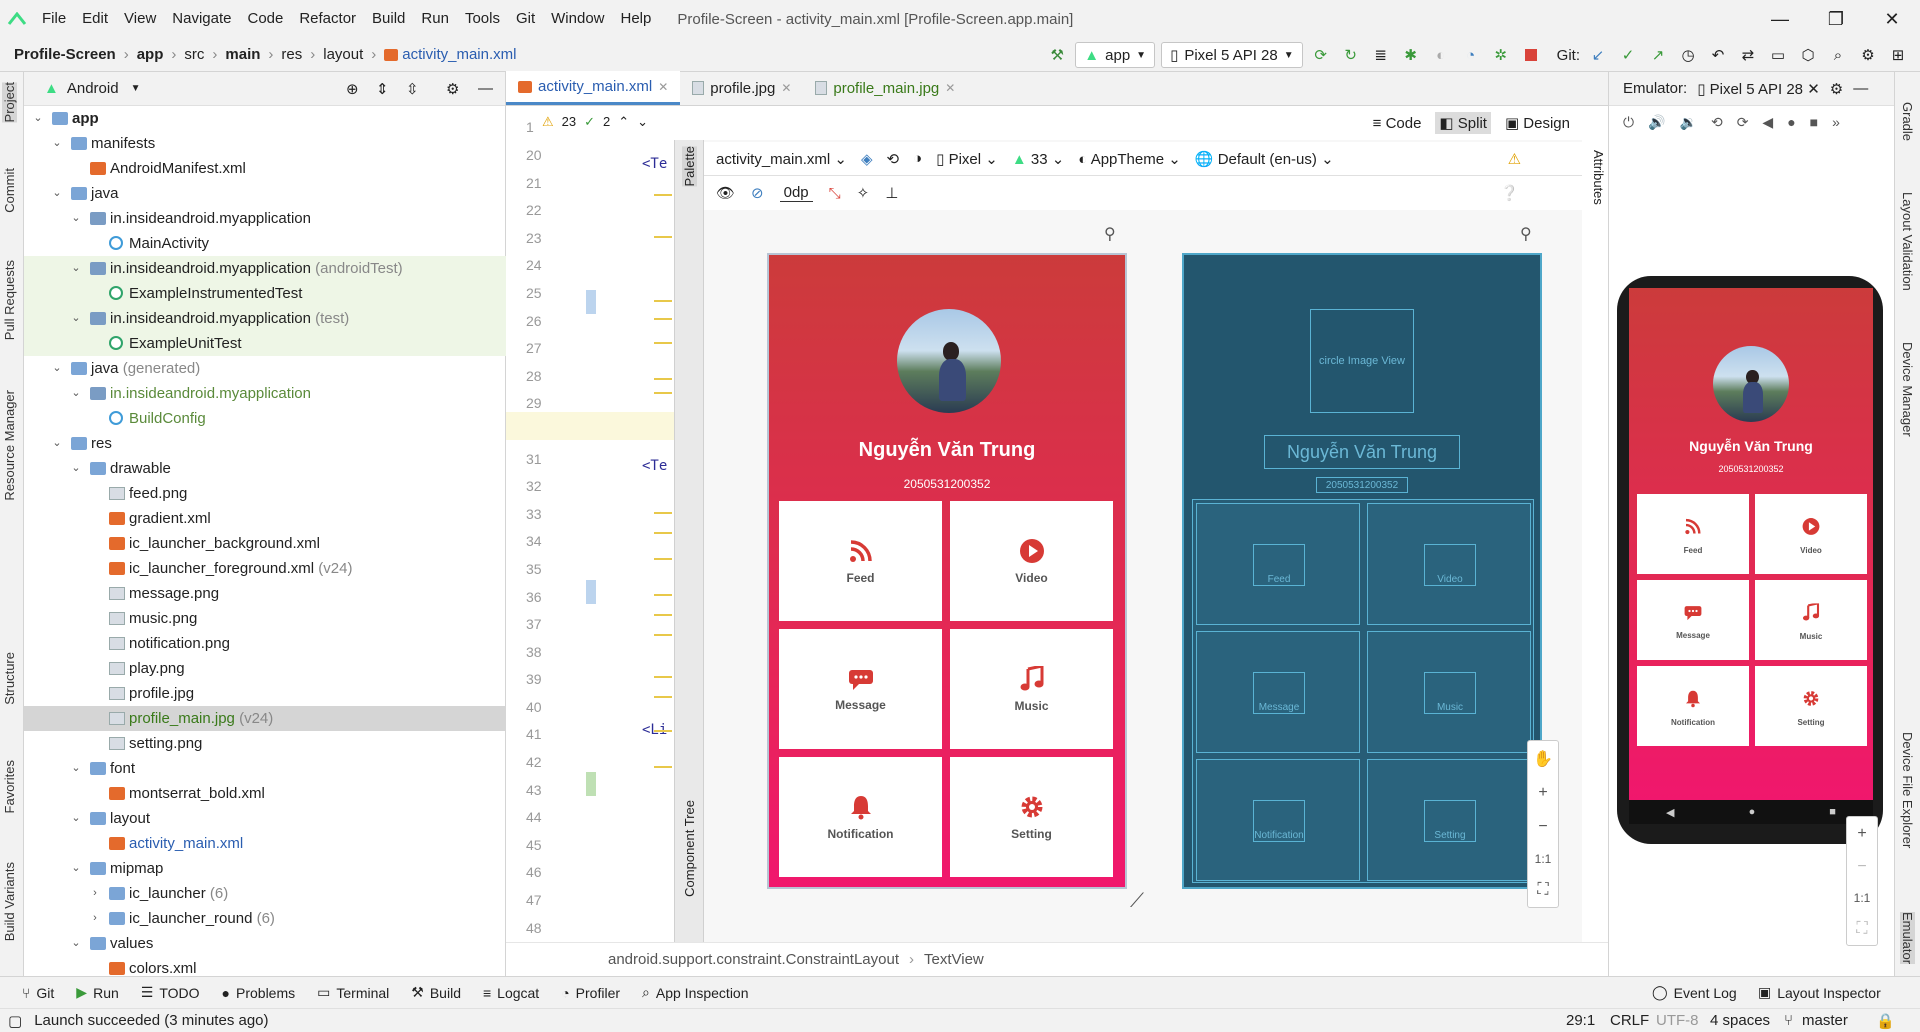 This screenshot has width=1920, height=1032. I want to click on breadcrumb-project: Profile-Screen, so click(65, 54).